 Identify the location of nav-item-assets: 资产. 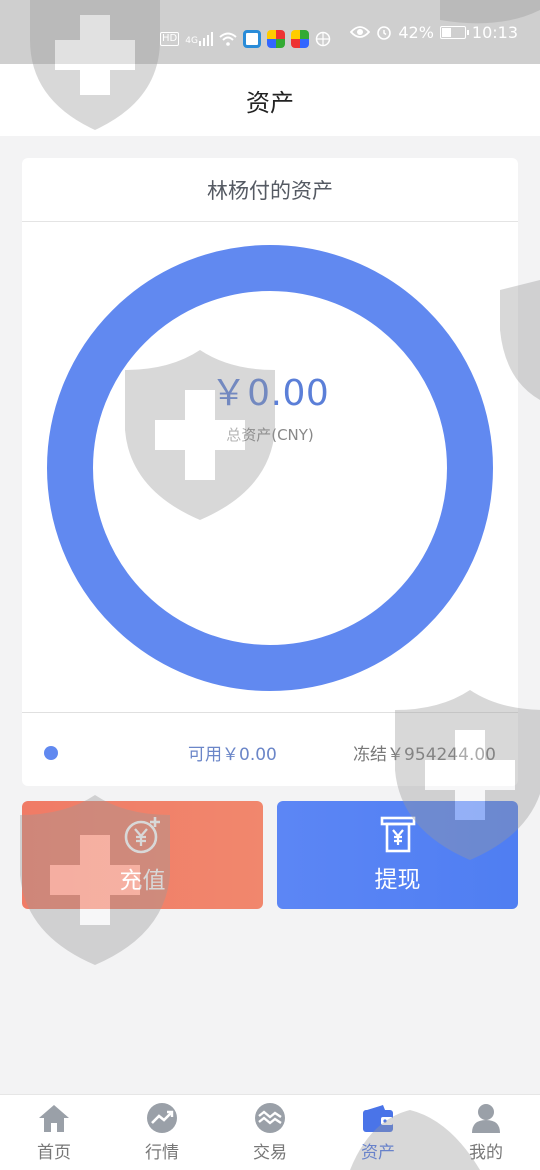
(378, 1132).